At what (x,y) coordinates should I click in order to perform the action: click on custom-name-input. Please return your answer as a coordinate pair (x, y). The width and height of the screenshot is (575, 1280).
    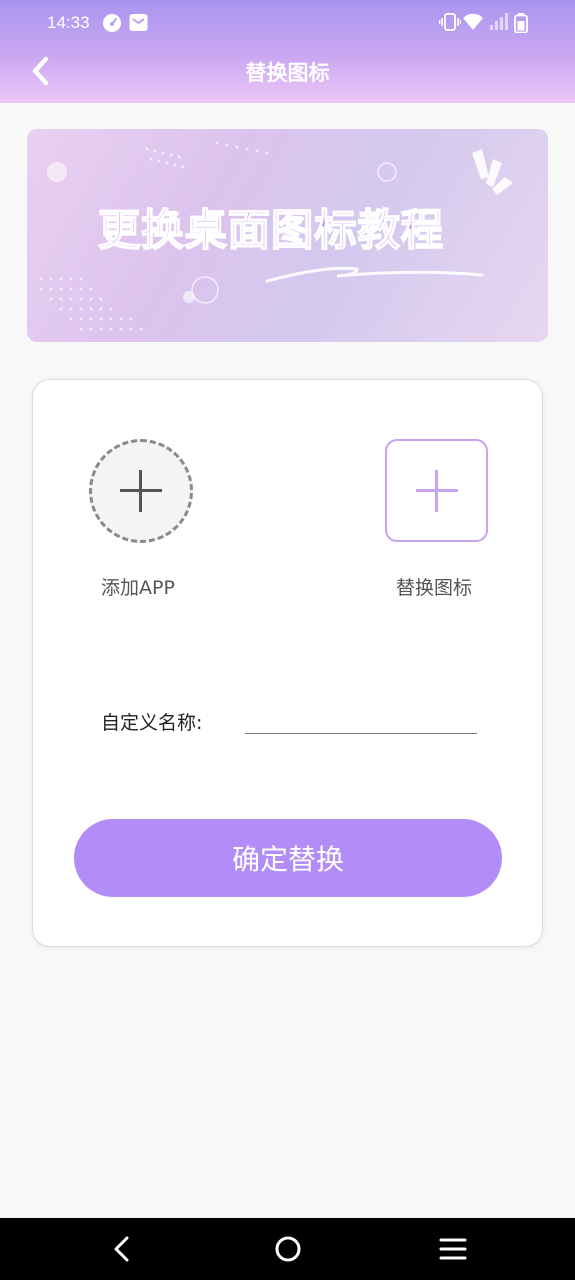
    Looking at the image, I should click on (361, 717).